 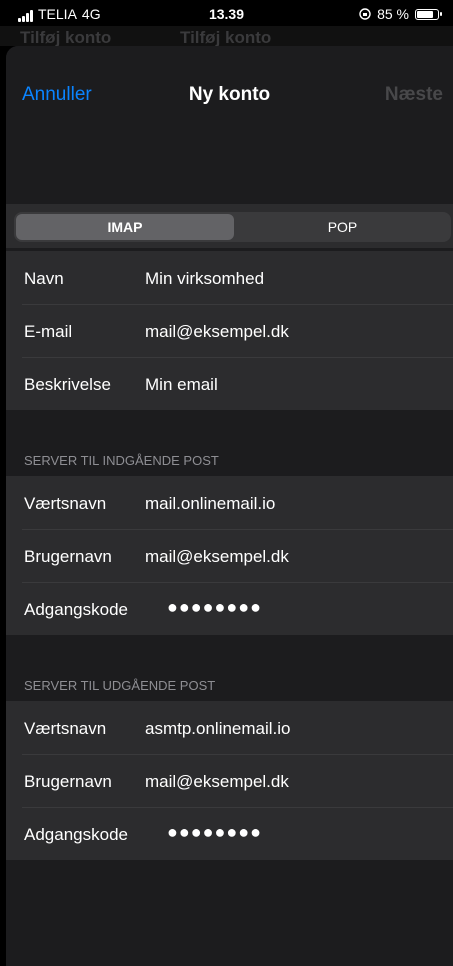 I want to click on incoming-user-label: Brugernavn, so click(x=68, y=556).